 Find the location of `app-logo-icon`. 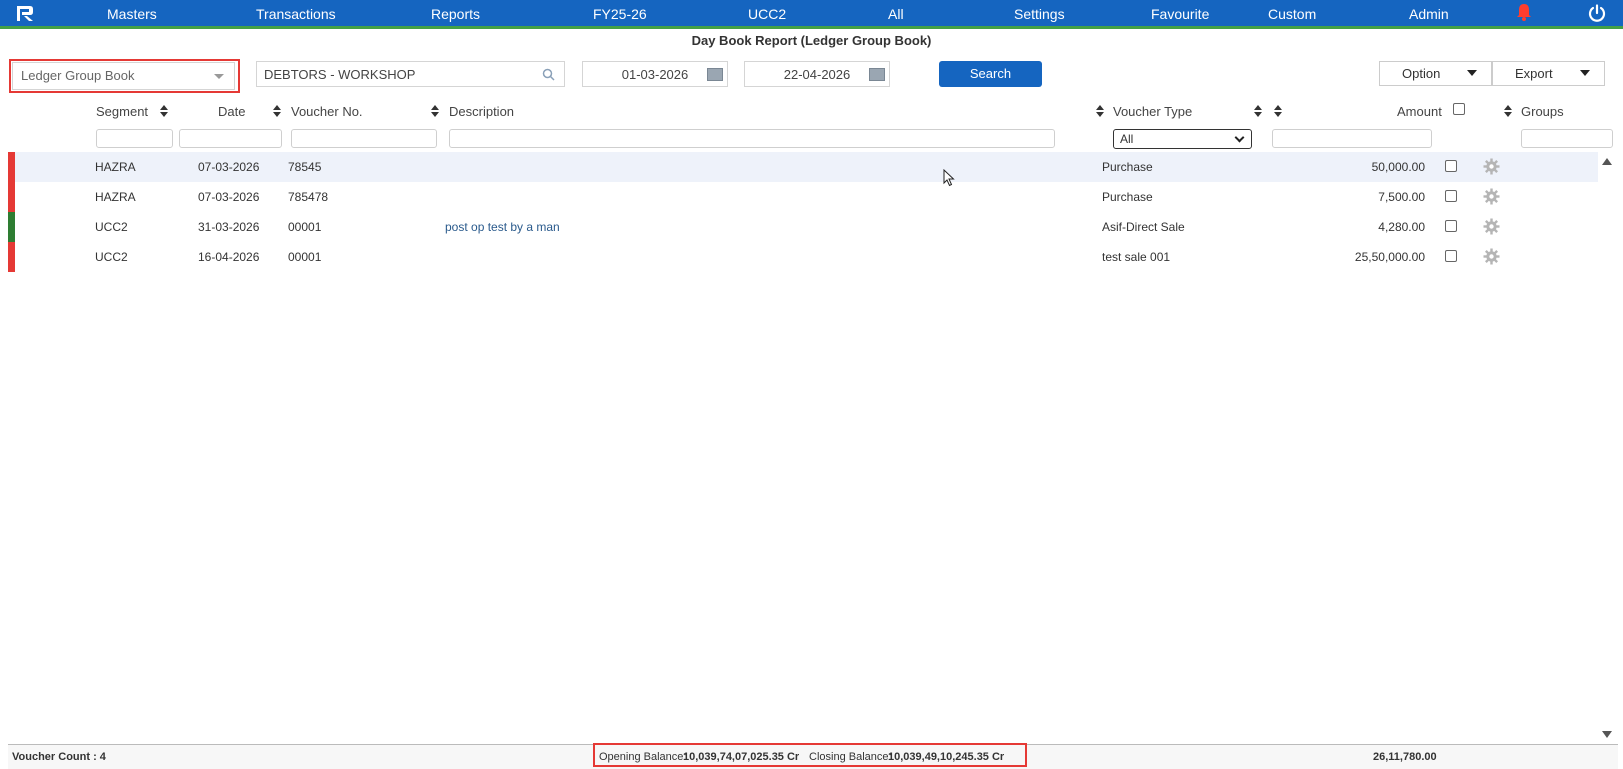

app-logo-icon is located at coordinates (25, 13).